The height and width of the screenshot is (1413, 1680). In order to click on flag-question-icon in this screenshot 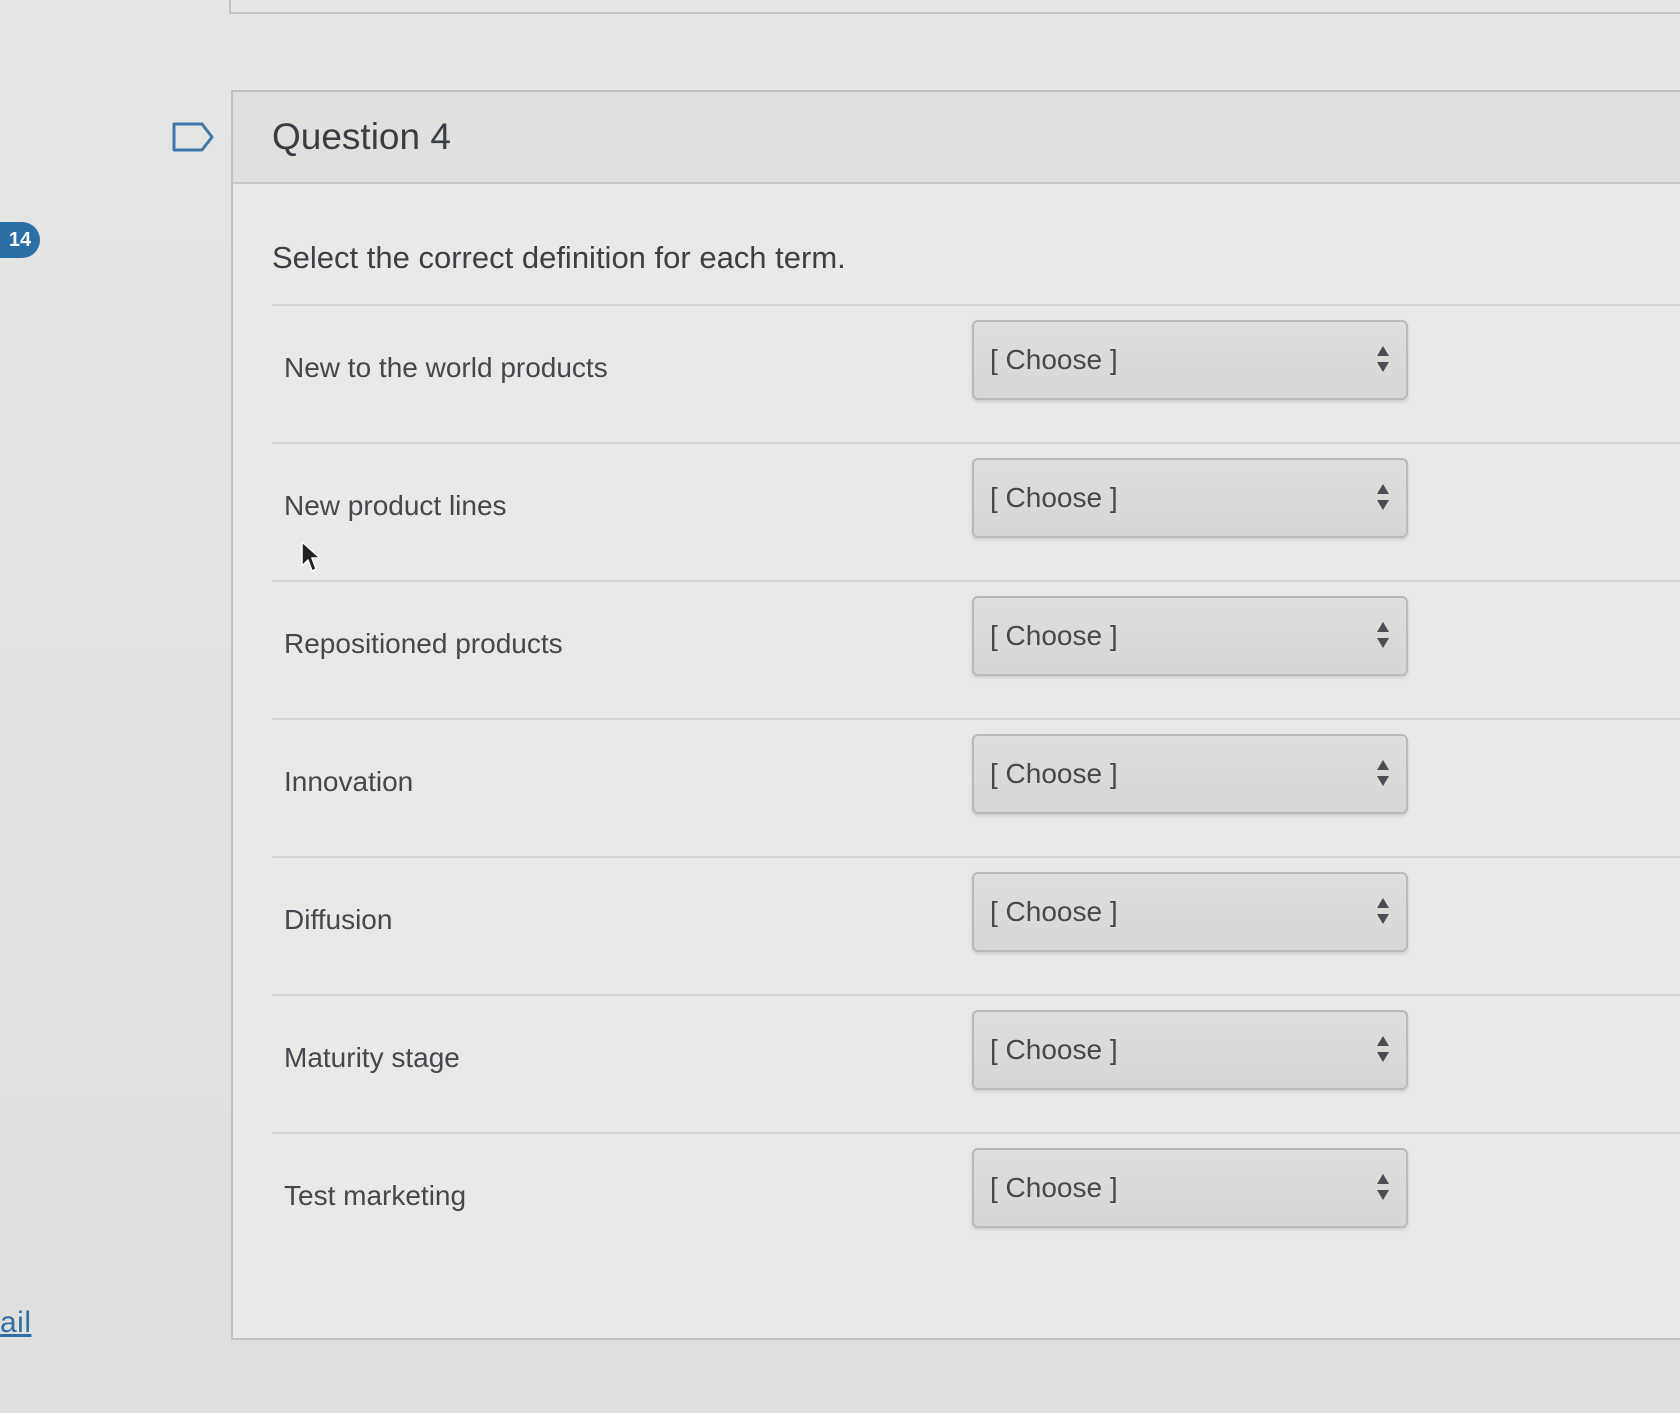, I will do `click(193, 137)`.